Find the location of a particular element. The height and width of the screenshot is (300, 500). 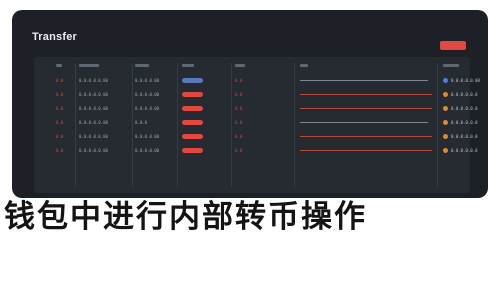

caption-text: 钱包中进行内部转币操作 is located at coordinates (185, 217).